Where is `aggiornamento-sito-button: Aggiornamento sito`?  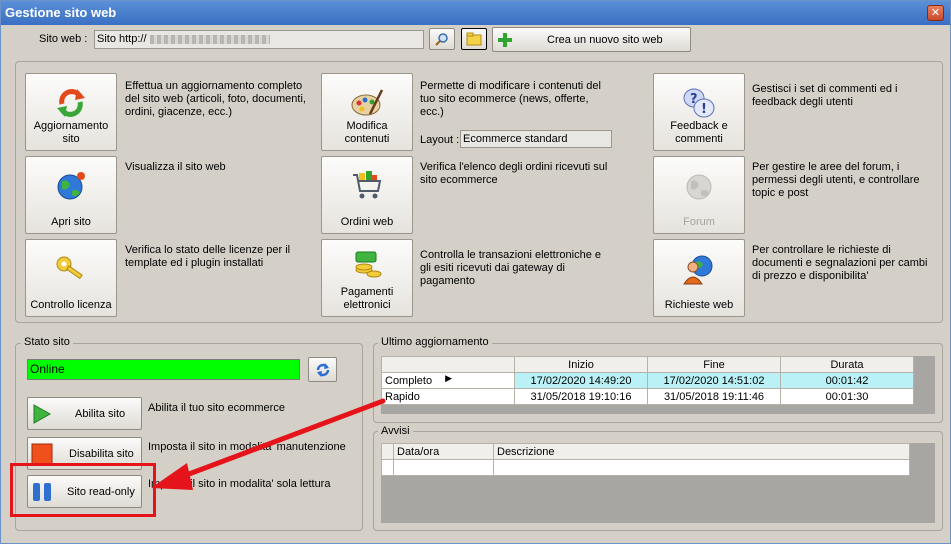
aggiornamento-sito-button: Aggiornamento sito is located at coordinates (71, 112).